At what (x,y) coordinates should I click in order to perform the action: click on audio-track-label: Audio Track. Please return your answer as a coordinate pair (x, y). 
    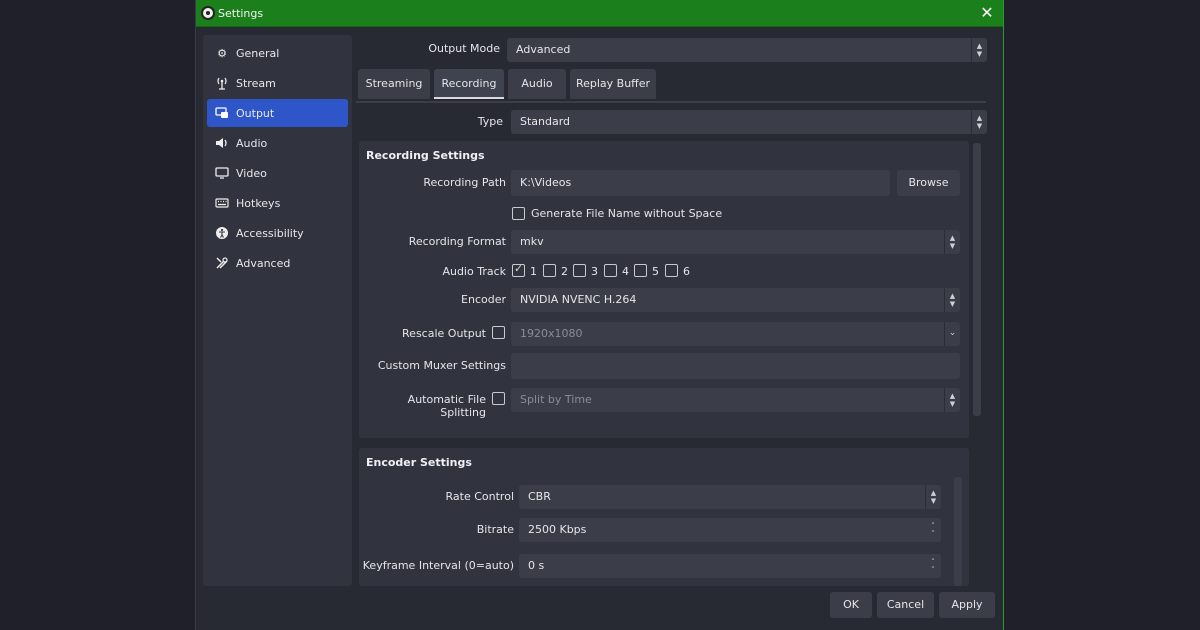
    Looking at the image, I should click on (474, 271).